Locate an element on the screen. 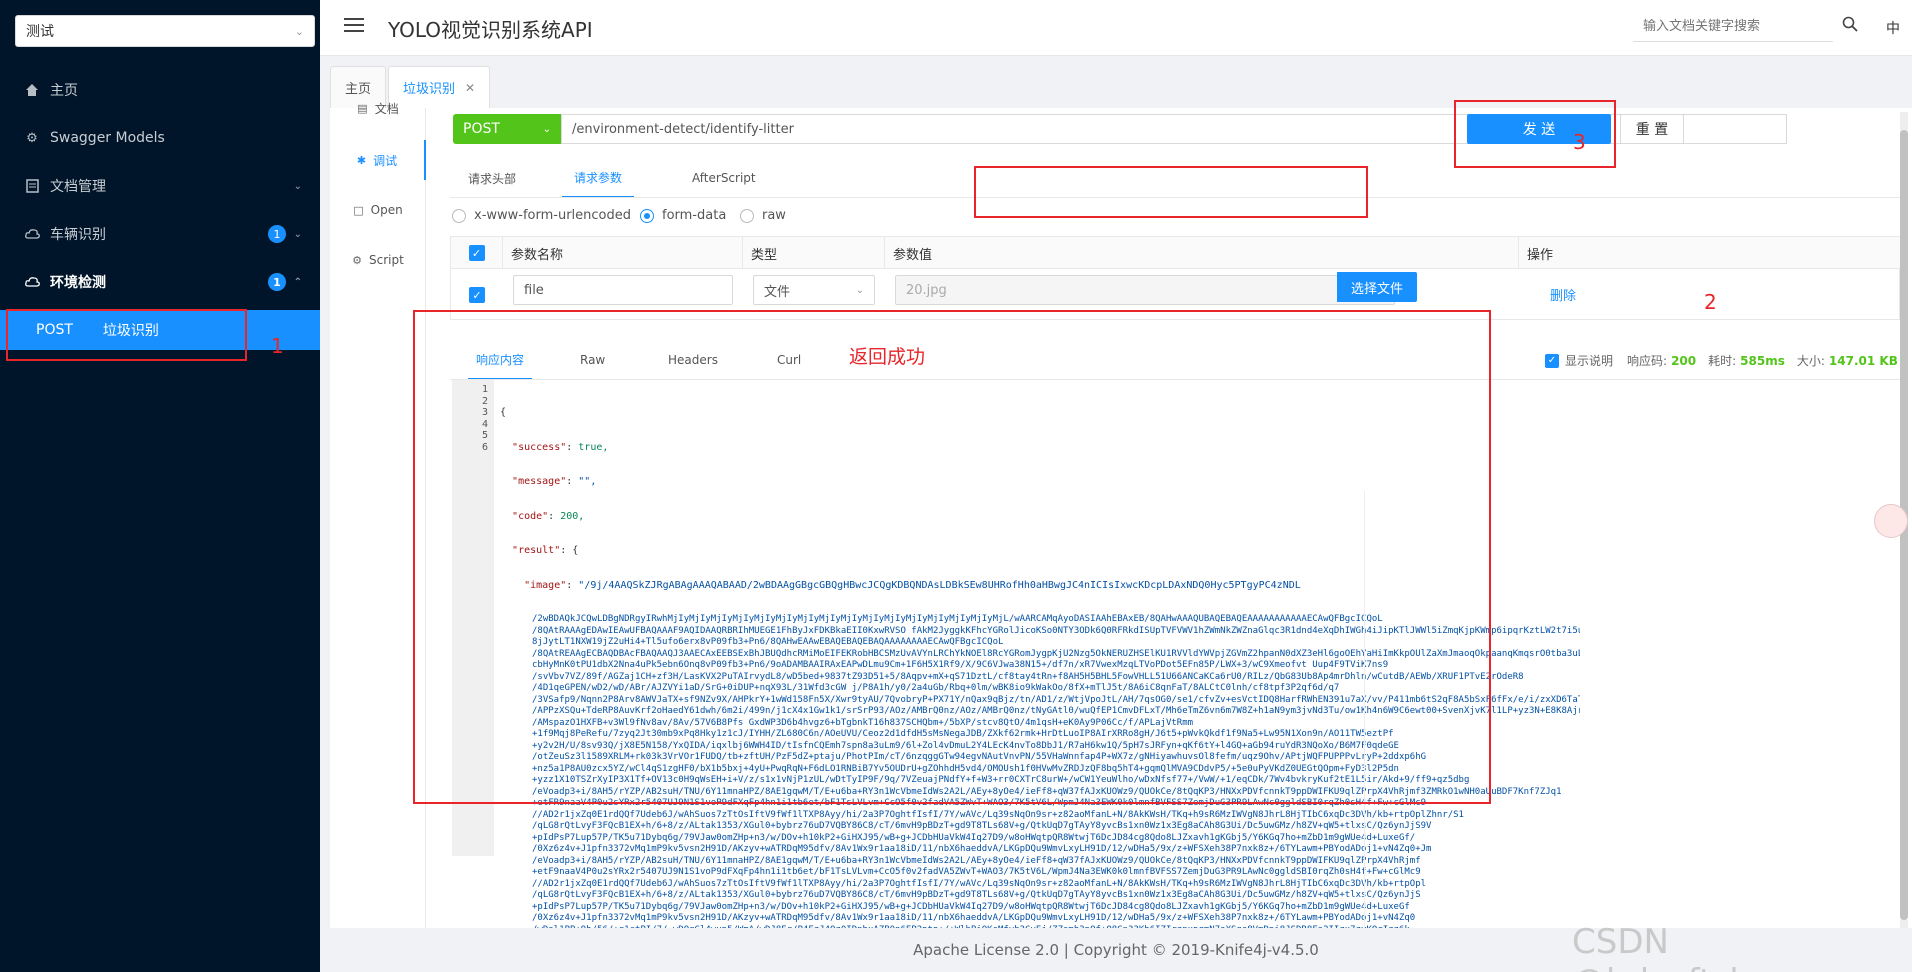 Image resolution: width=1912 pixels, height=972 pixels. annotation-success-note: 返回成功 is located at coordinates (887, 357).